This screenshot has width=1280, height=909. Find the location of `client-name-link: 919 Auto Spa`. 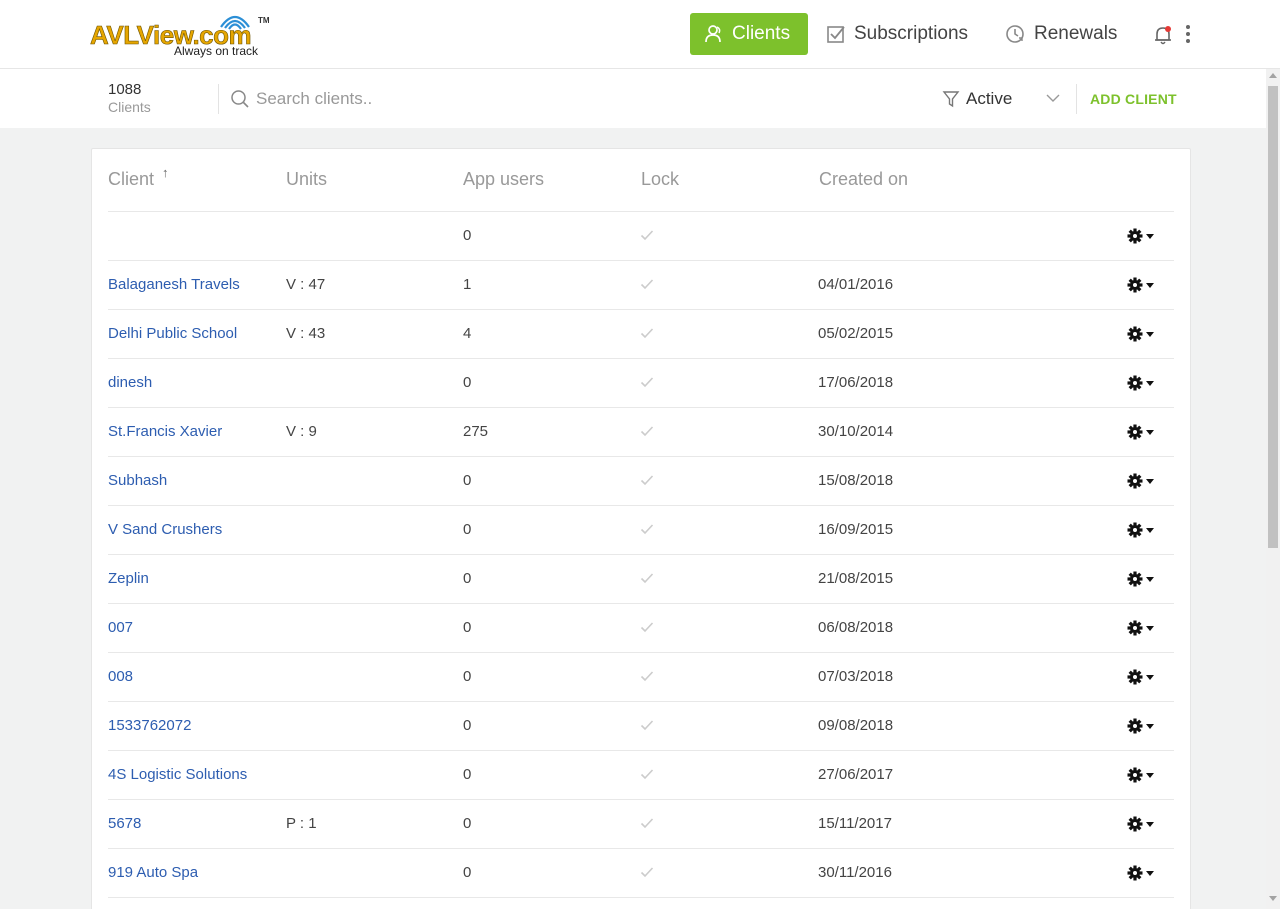

client-name-link: 919 Auto Spa is located at coordinates (153, 872).